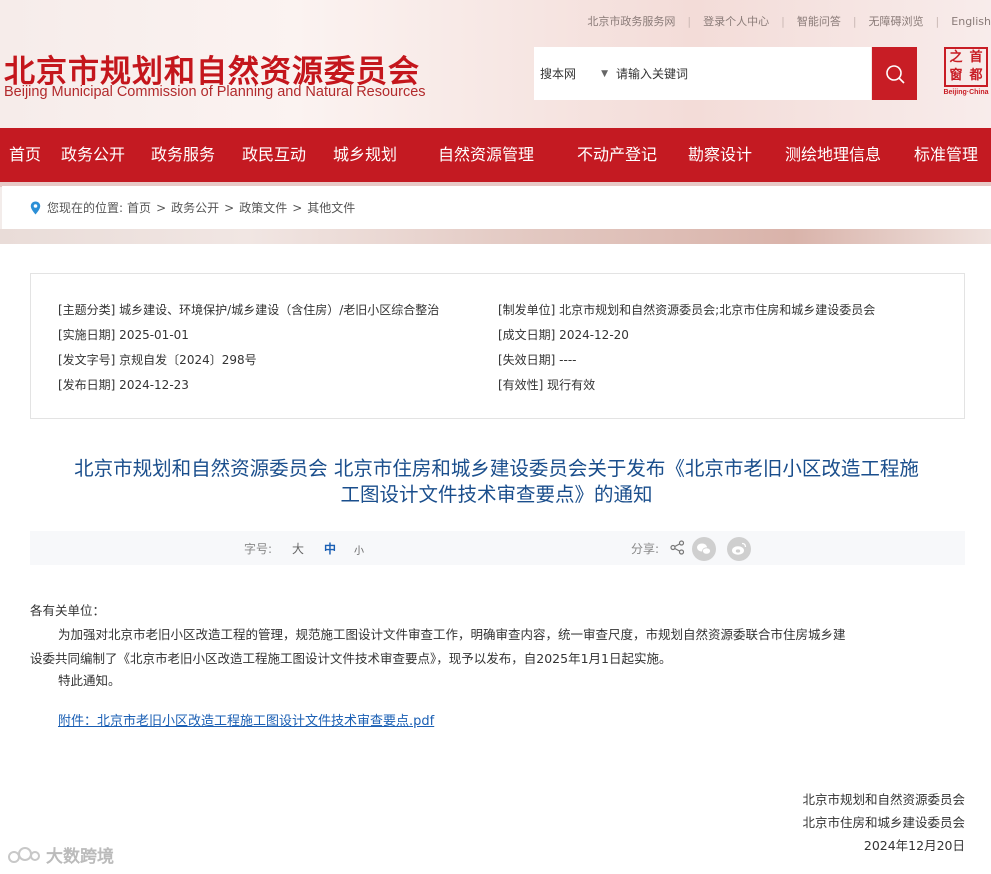  Describe the element at coordinates (547, 385) in the screenshot. I see `meta-validity: [有效性] 现行有效` at that location.